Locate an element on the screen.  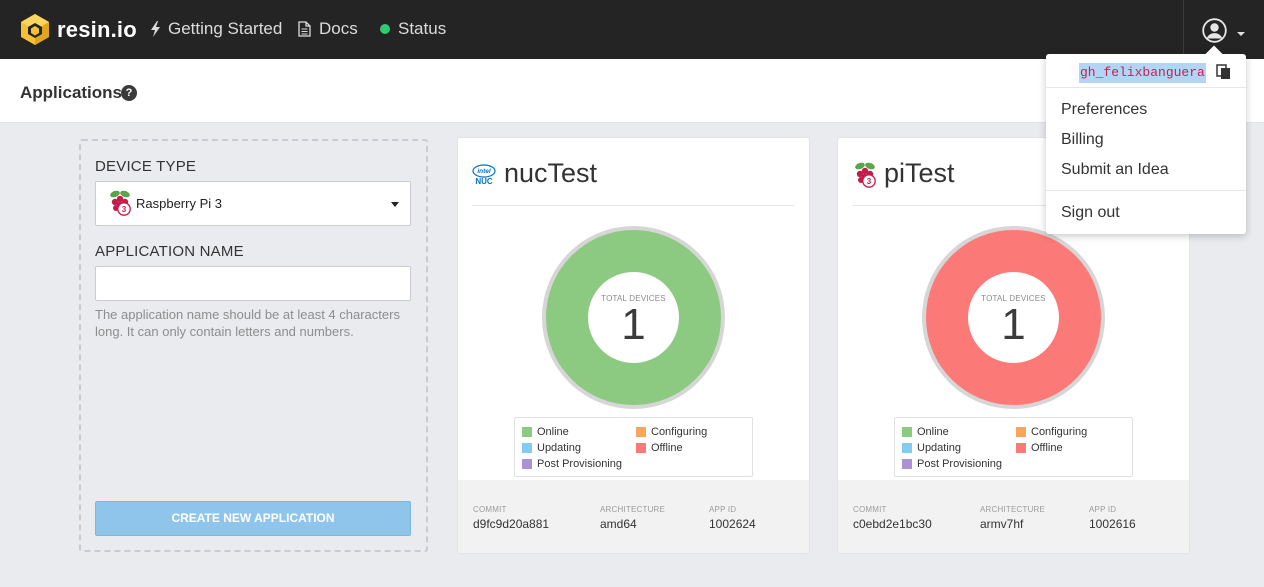
status-dot-icon is located at coordinates (385, 29).